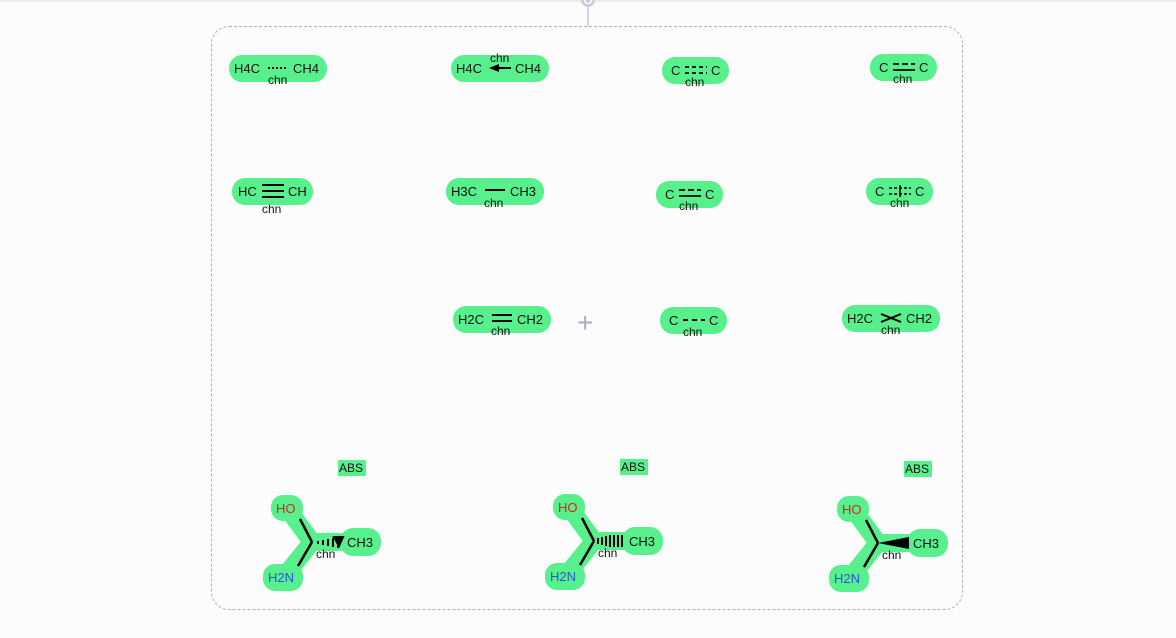  What do you see at coordinates (903, 70) in the screenshot?
I see `molecule-double-dashed-alt-bond: C C chn` at bounding box center [903, 70].